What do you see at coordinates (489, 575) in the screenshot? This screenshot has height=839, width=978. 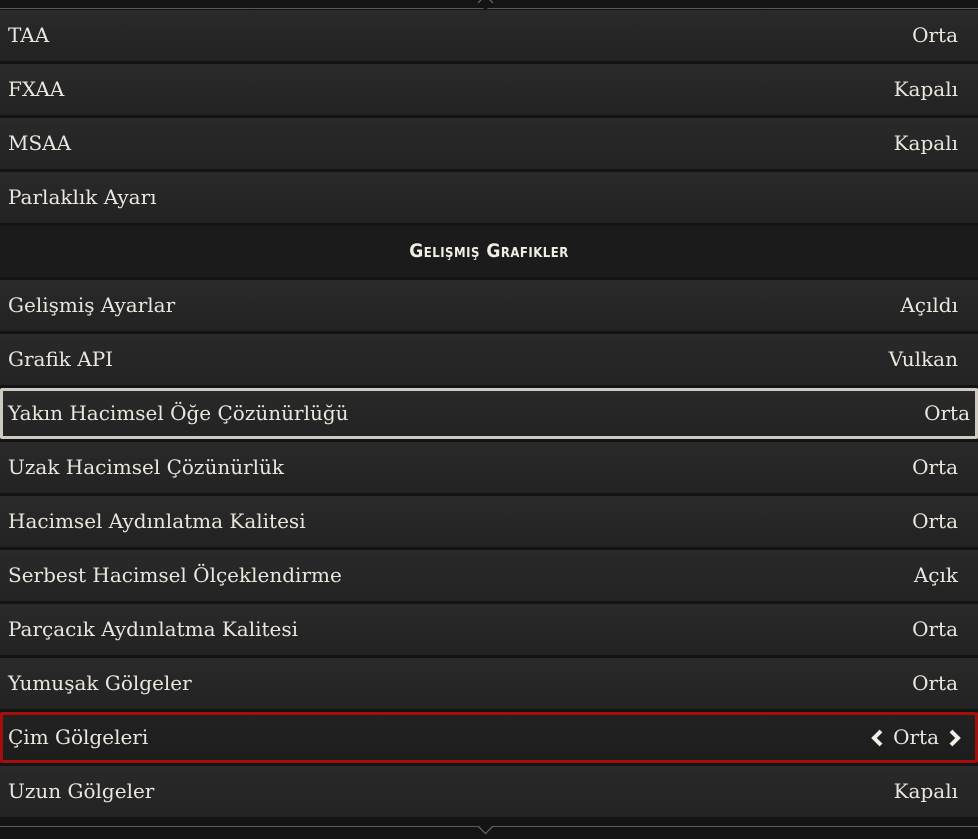 I see `setting-row-unlocked-volumetric-scaling: Serbest Hacimsel Ölçeklendirme Açık` at bounding box center [489, 575].